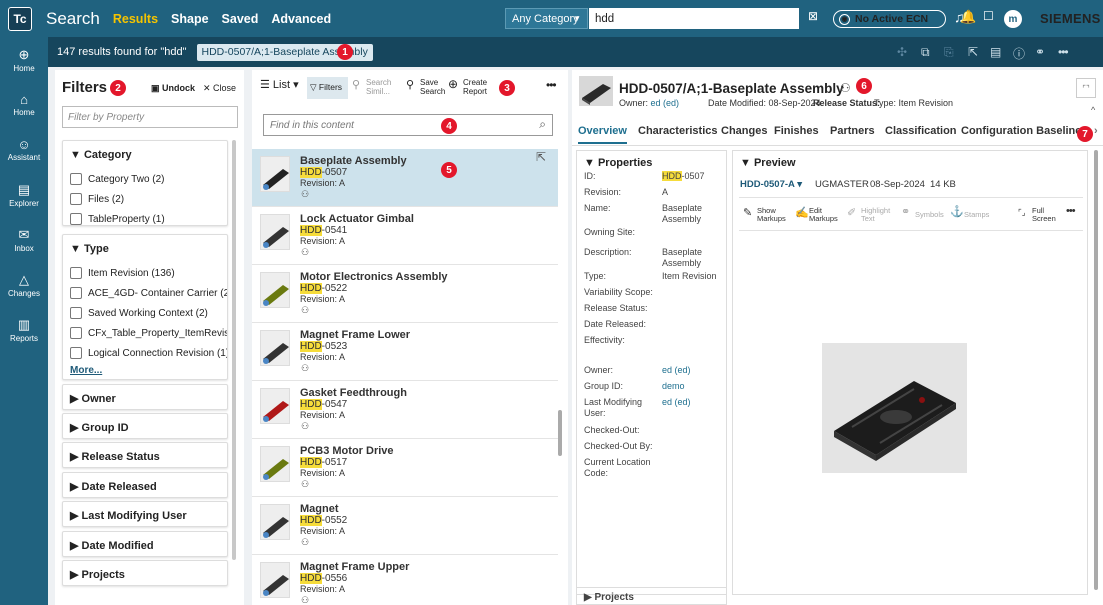 The image size is (1103, 605). I want to click on tab-overview: Overview, so click(602, 134).